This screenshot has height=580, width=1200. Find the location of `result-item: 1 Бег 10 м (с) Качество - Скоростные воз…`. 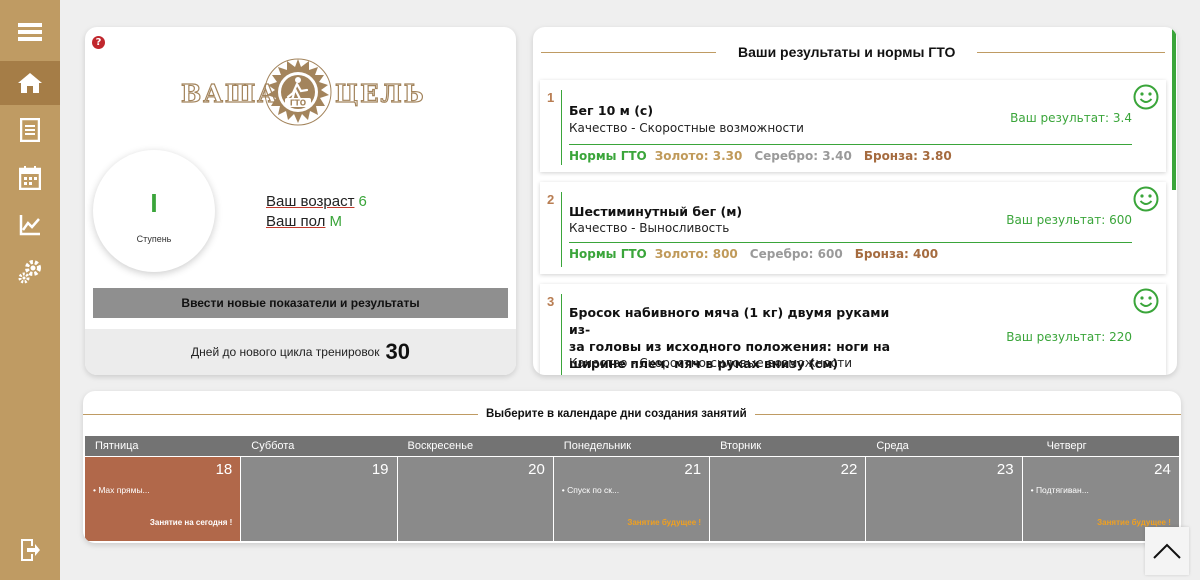

result-item: 1 Бег 10 м (с) Качество - Скоростные воз… is located at coordinates (853, 126).